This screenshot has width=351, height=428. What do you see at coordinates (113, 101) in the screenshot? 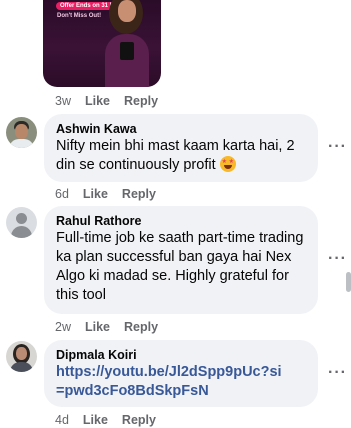
I see `comment-actions: 3w Like Reply` at bounding box center [113, 101].